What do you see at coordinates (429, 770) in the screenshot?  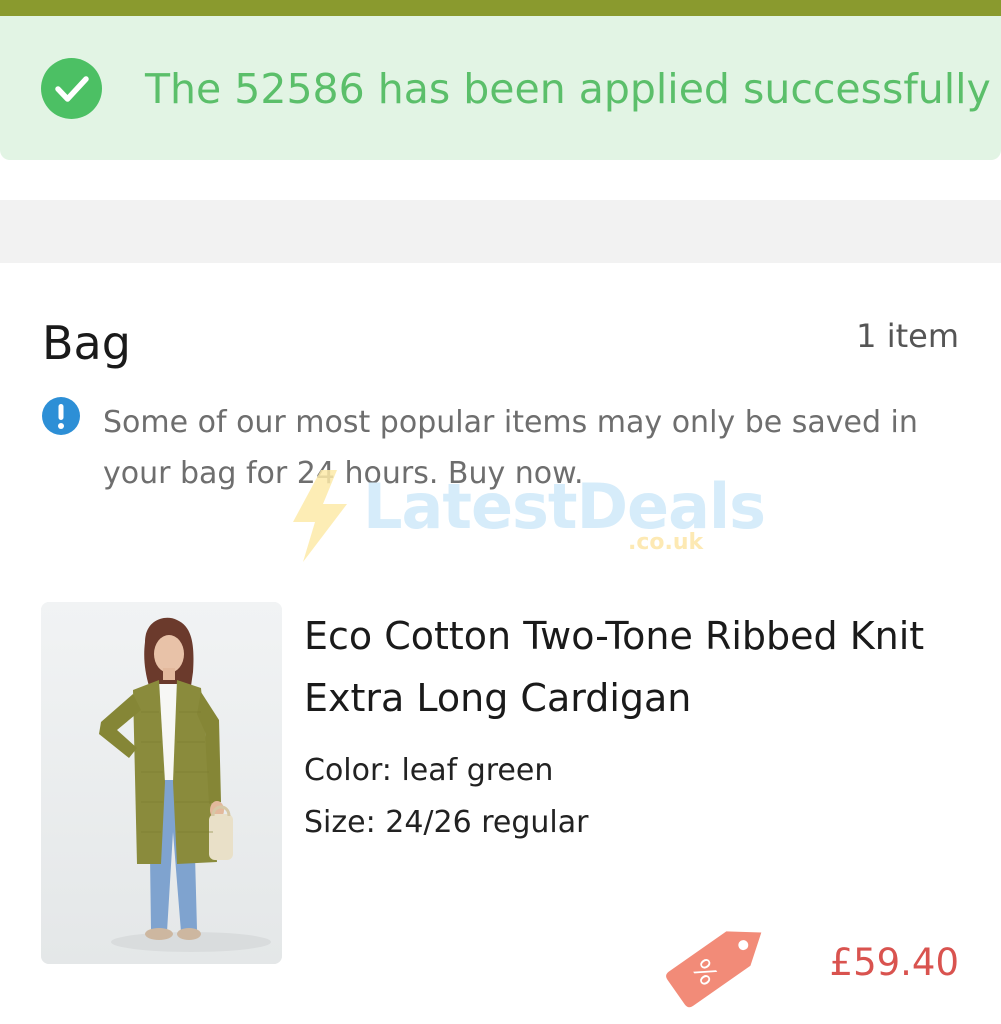 I see `product-color: Color: leaf green` at bounding box center [429, 770].